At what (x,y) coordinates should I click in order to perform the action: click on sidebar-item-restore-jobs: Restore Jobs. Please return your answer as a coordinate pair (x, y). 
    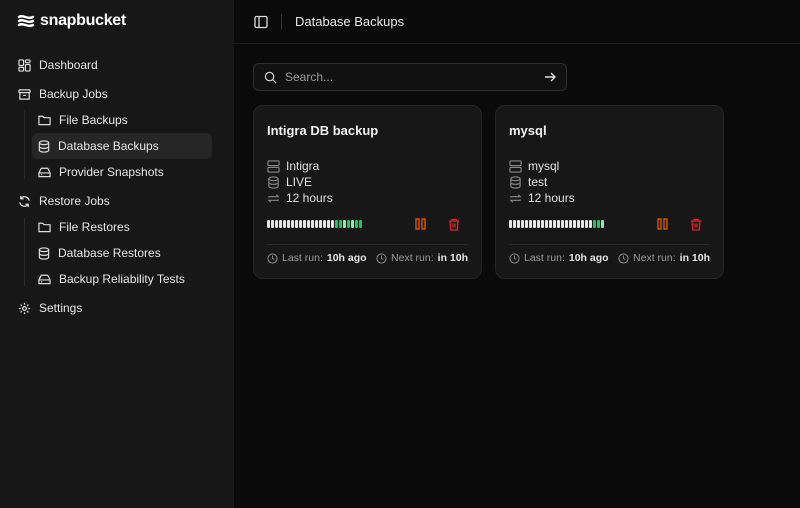
    Looking at the image, I should click on (112, 201).